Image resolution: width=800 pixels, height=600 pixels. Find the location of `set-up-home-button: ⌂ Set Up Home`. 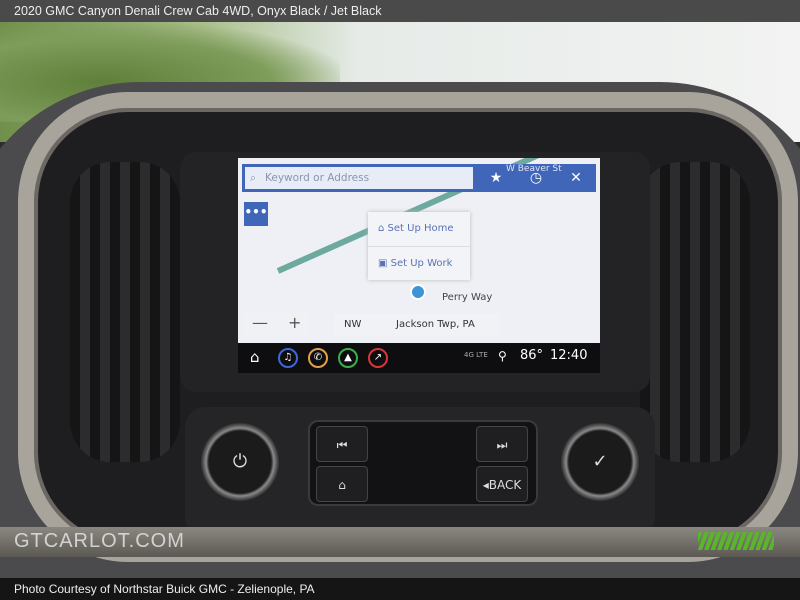

set-up-home-button: ⌂ Set Up Home is located at coordinates (419, 229).